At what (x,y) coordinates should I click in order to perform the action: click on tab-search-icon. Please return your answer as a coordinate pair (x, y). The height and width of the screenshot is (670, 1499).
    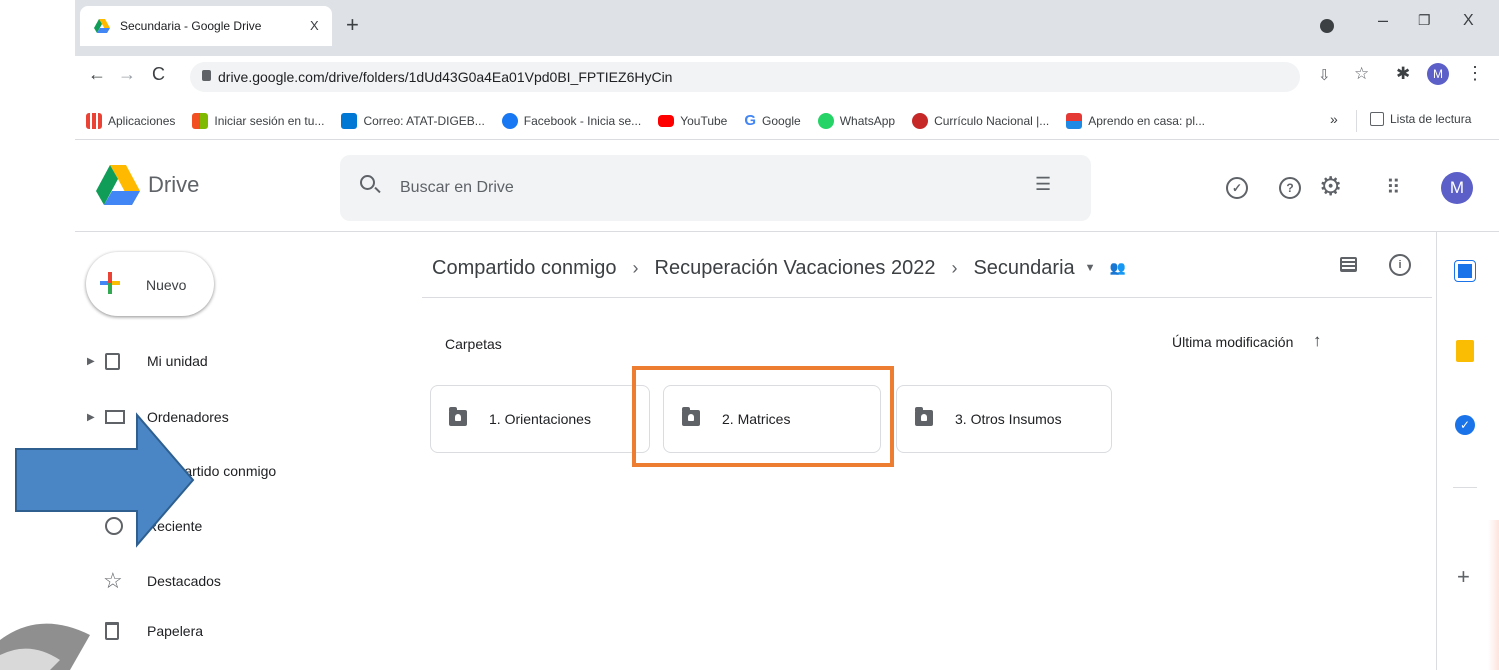
    Looking at the image, I should click on (1327, 26).